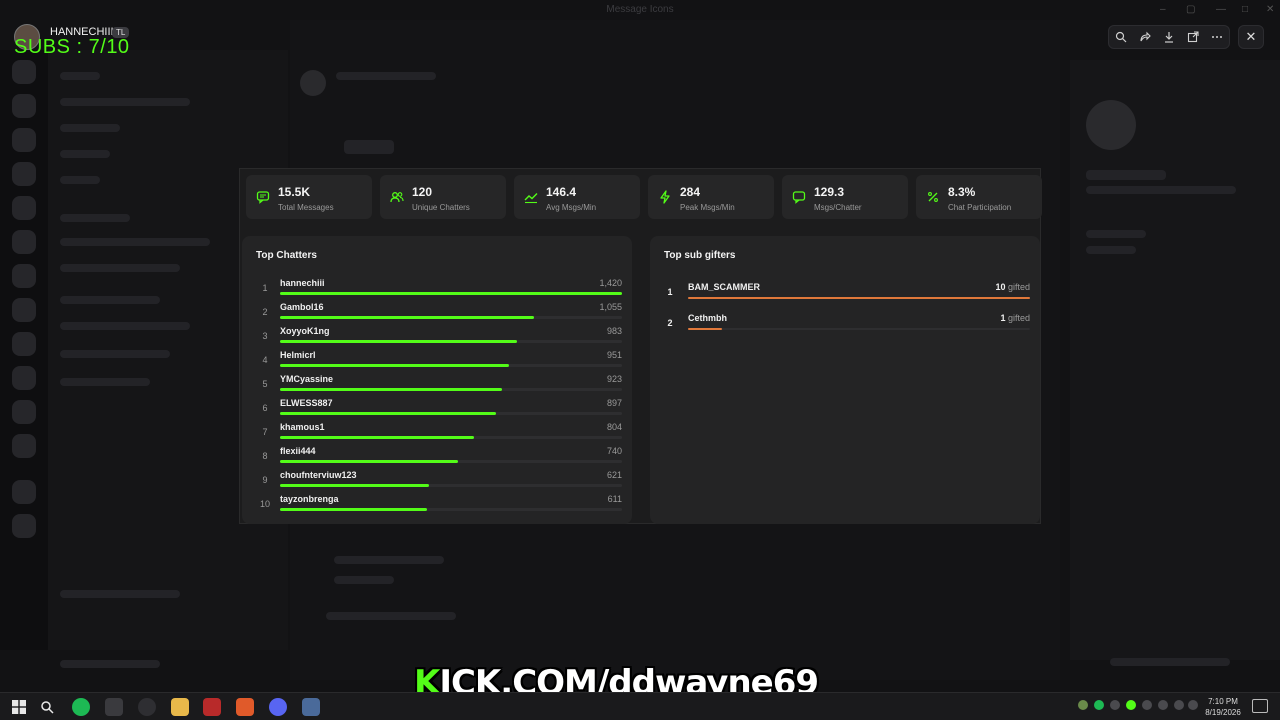 This screenshot has height=720, width=1280. I want to click on row-rank: 7, so click(265, 432).